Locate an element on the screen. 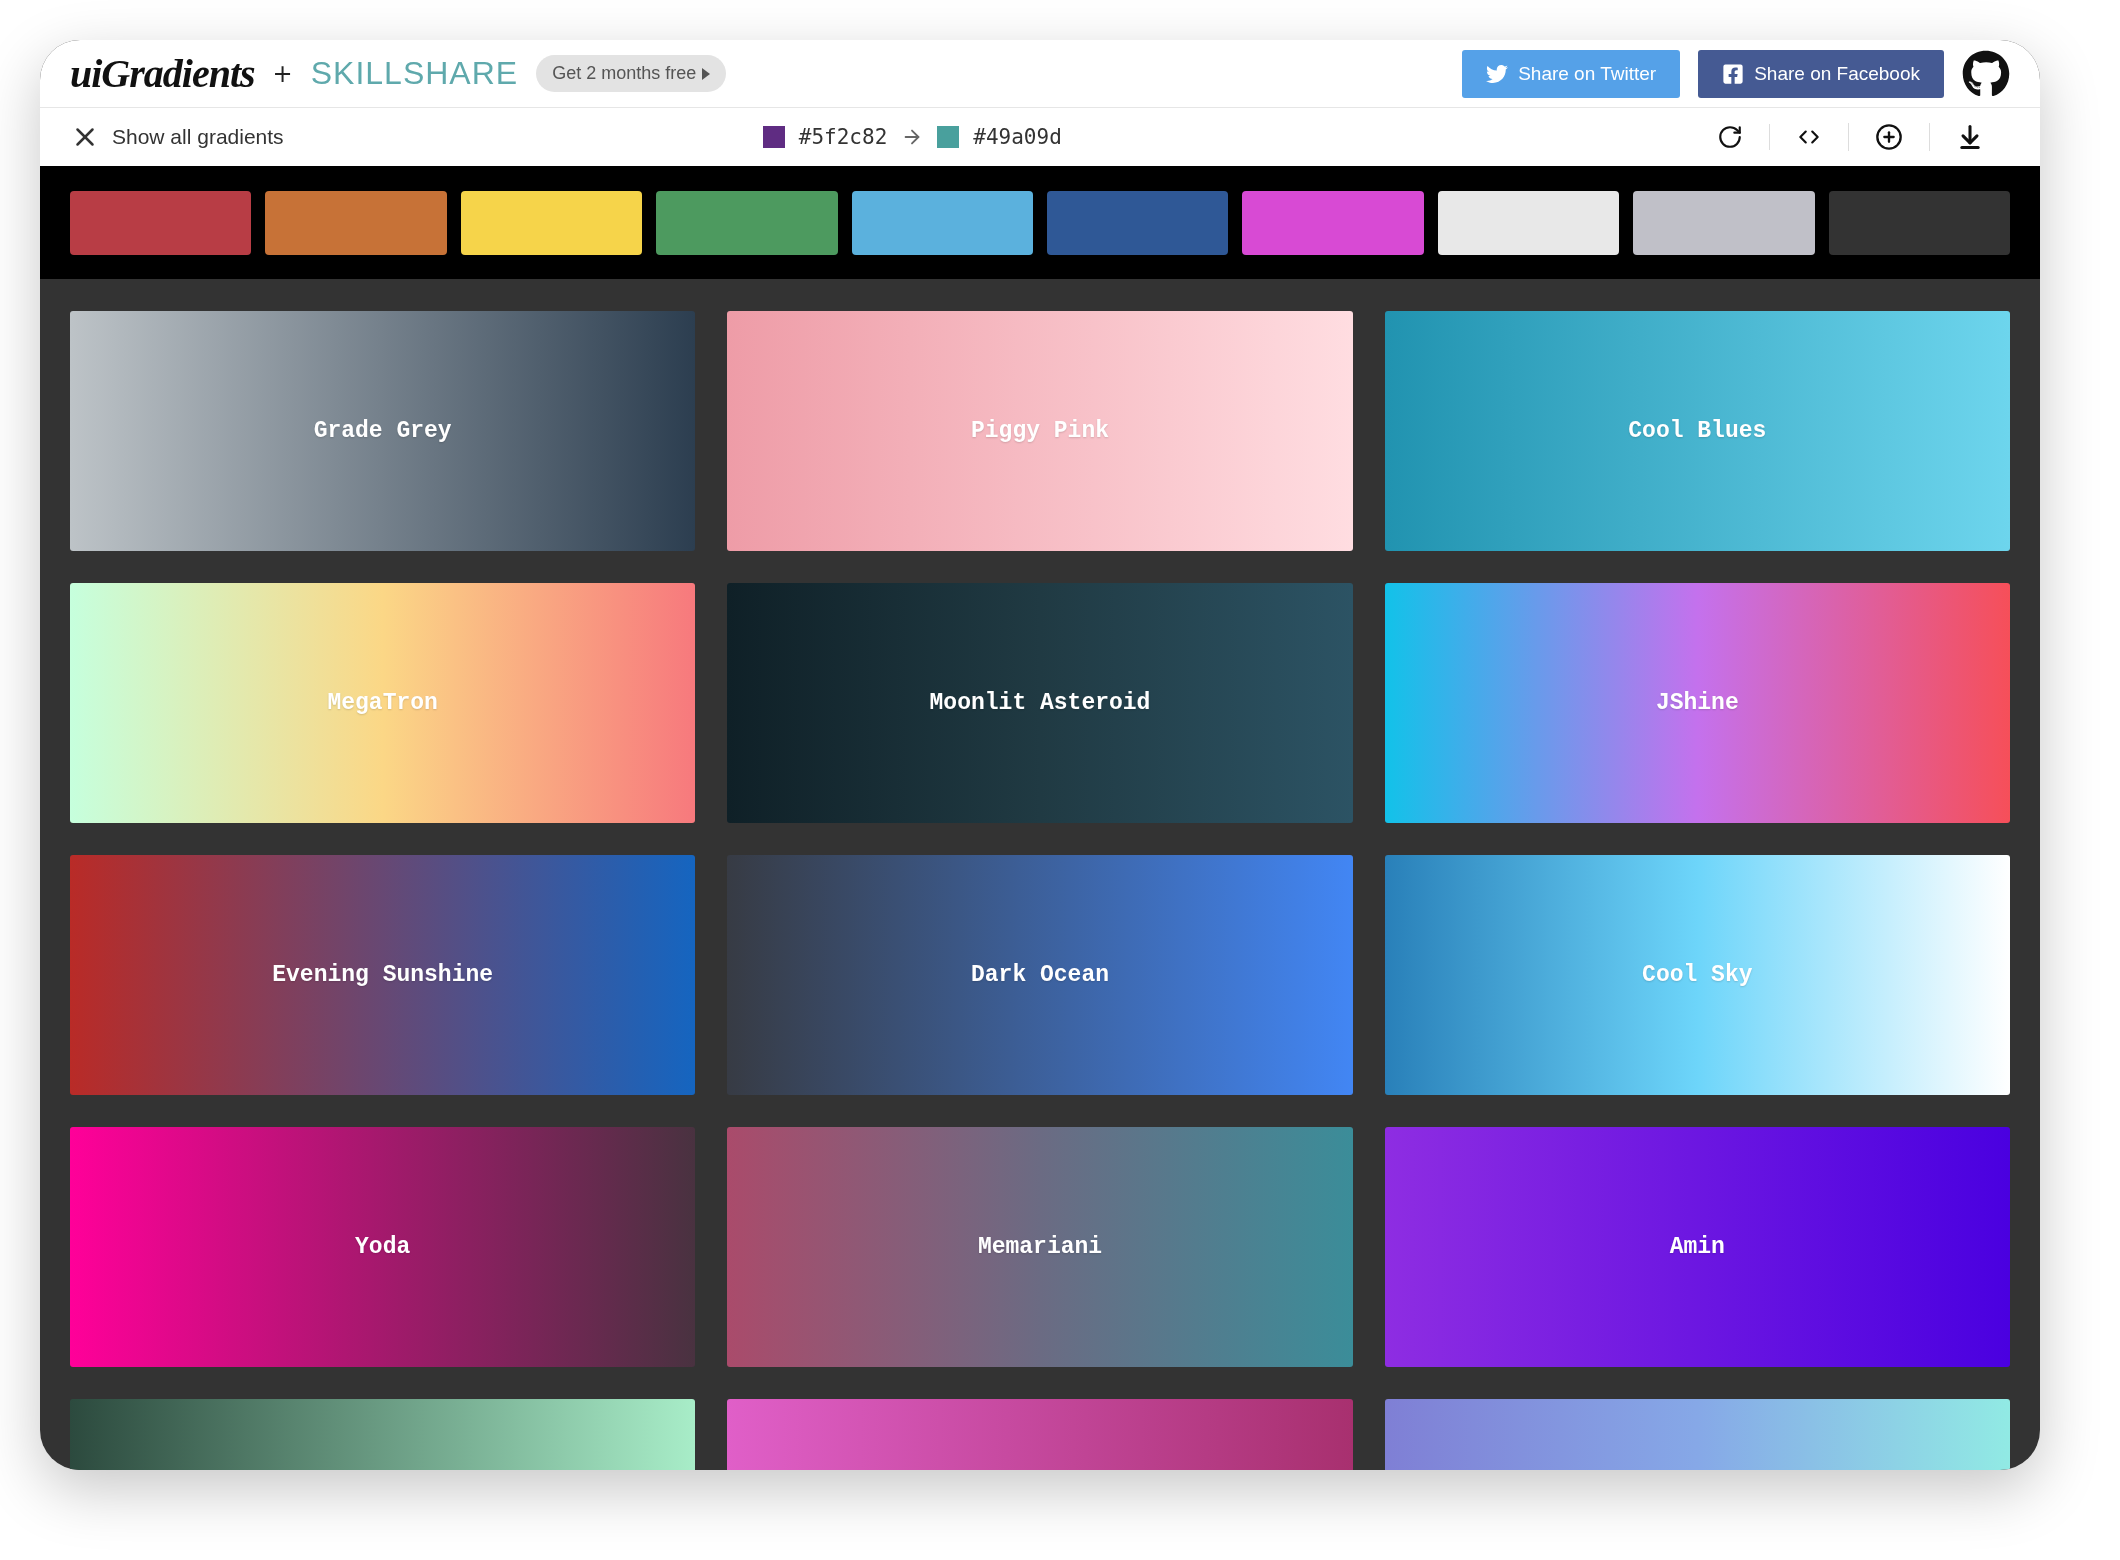  gradient-card: JShine is located at coordinates (1697, 703).